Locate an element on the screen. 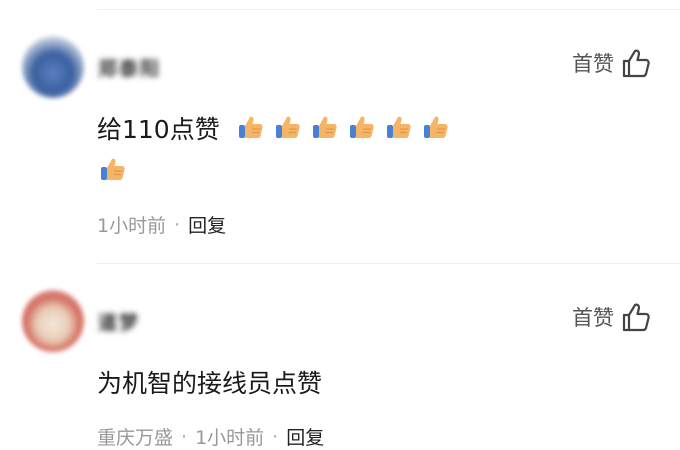 Image resolution: width=680 pixels, height=450 pixels. username: 郑泰阳 is located at coordinates (129, 67).